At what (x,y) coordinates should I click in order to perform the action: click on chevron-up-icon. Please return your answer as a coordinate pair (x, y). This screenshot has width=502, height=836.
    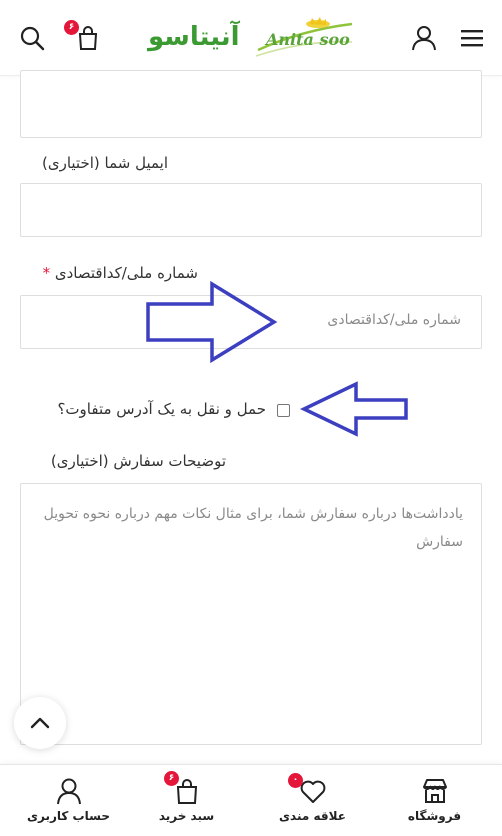
    Looking at the image, I should click on (40, 723).